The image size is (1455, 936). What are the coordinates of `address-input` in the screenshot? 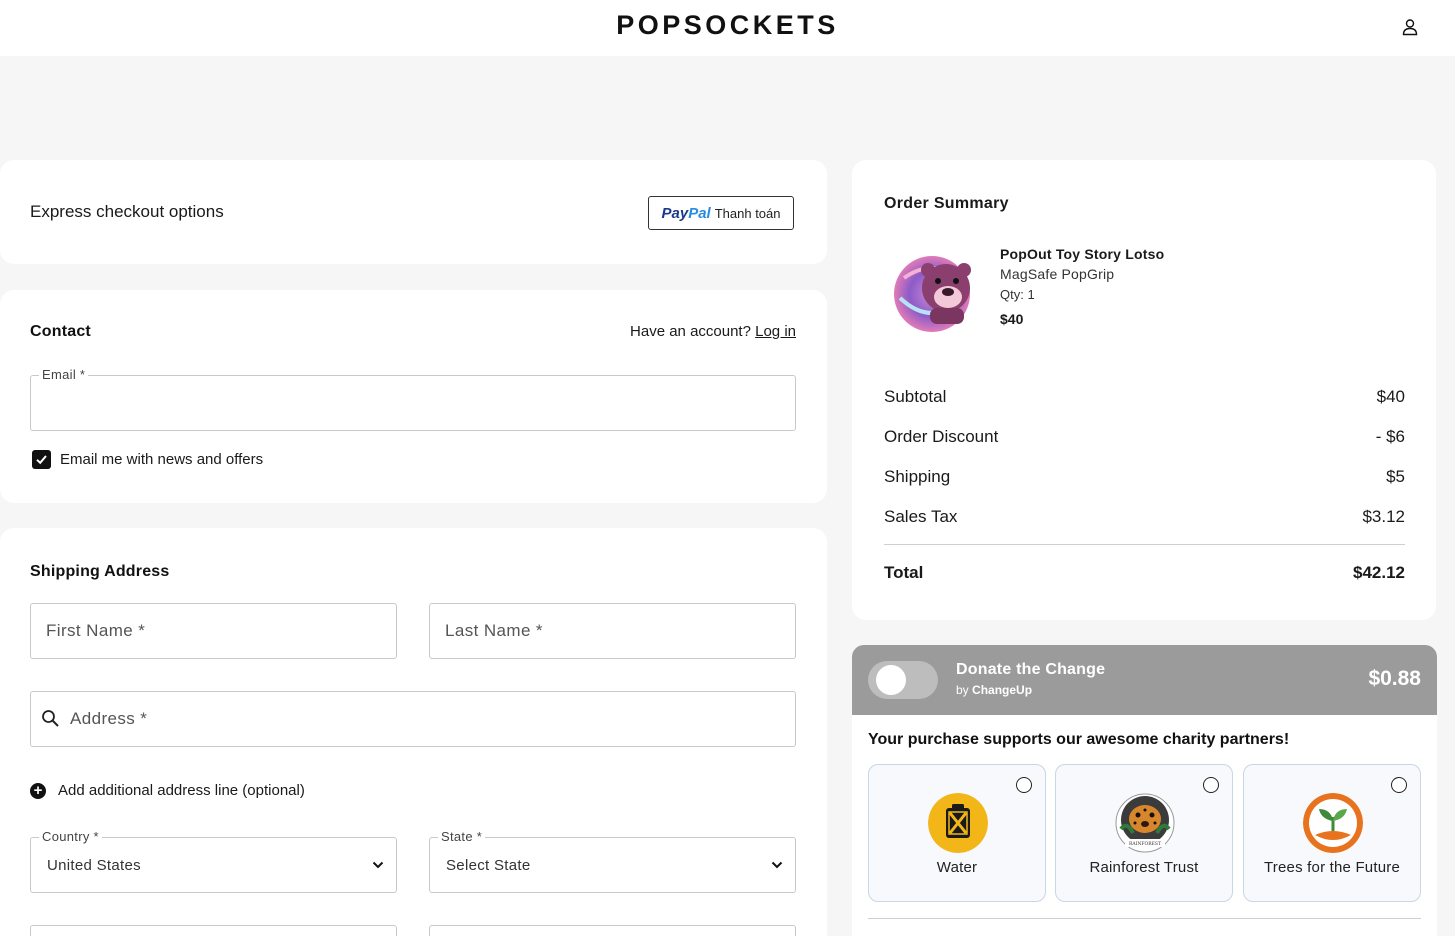 It's located at (413, 719).